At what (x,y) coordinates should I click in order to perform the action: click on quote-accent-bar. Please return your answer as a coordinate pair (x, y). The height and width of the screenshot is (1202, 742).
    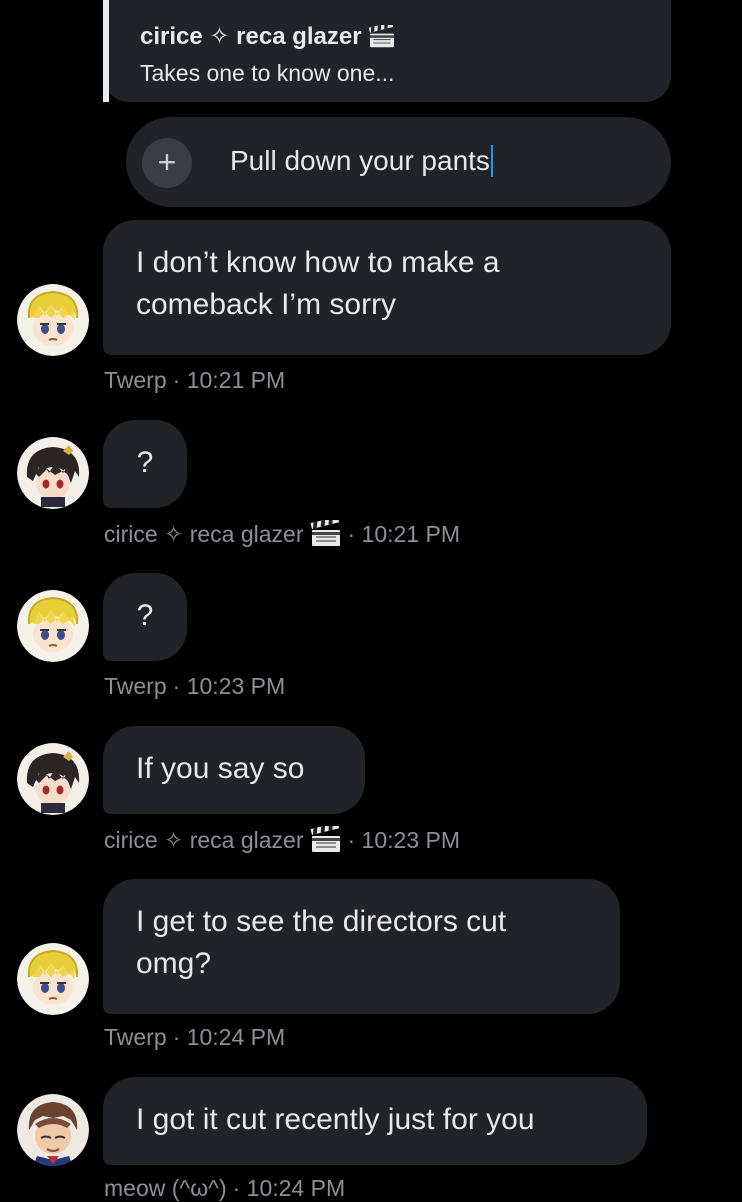
    Looking at the image, I should click on (106, 51).